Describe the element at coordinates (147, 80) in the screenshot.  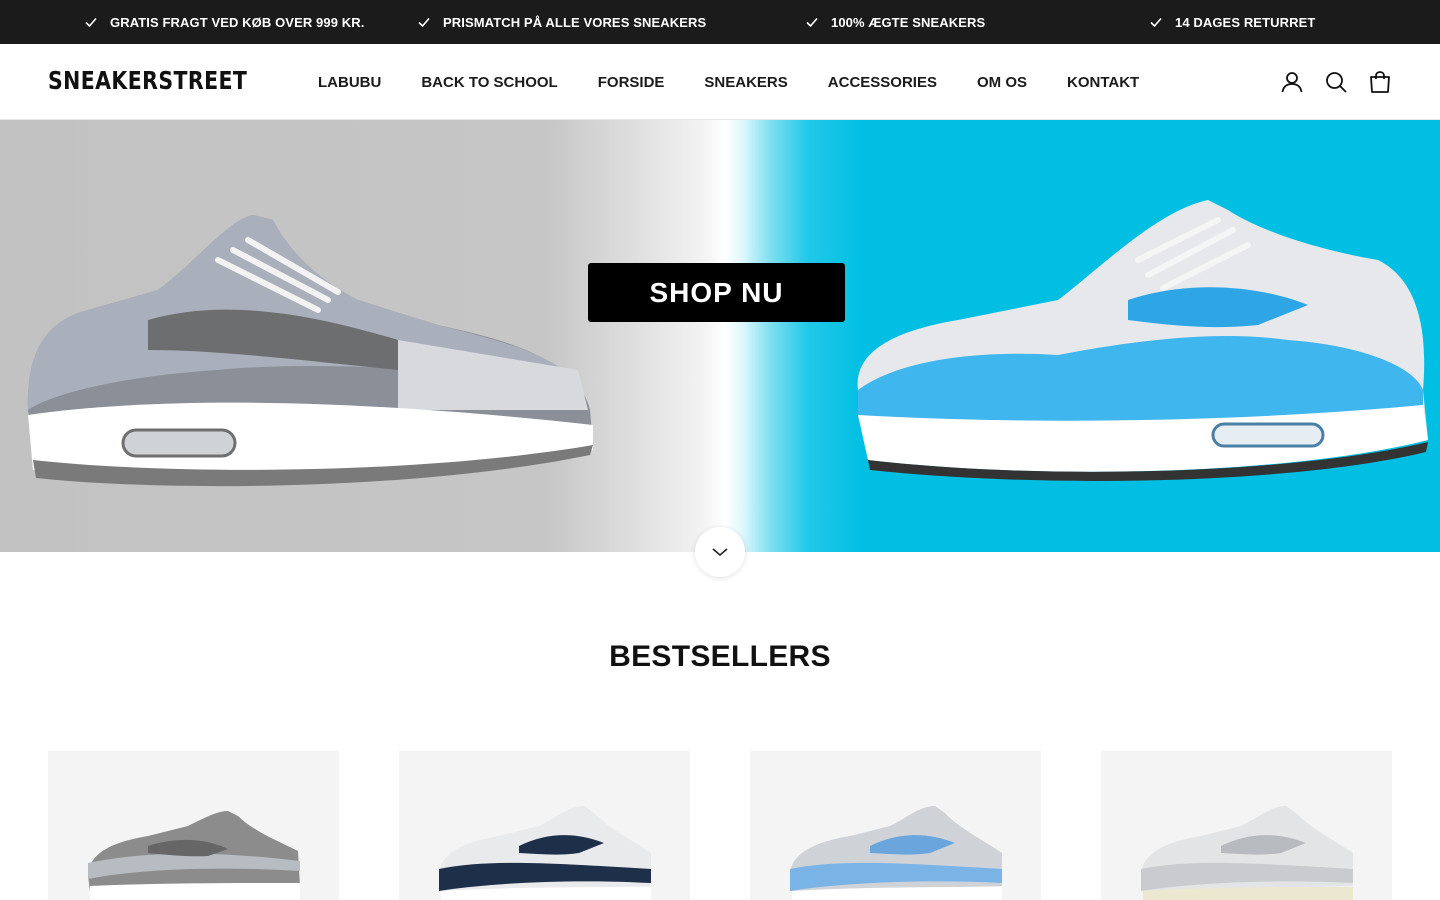
I see `site-logo: SNEAKERSTREET` at that location.